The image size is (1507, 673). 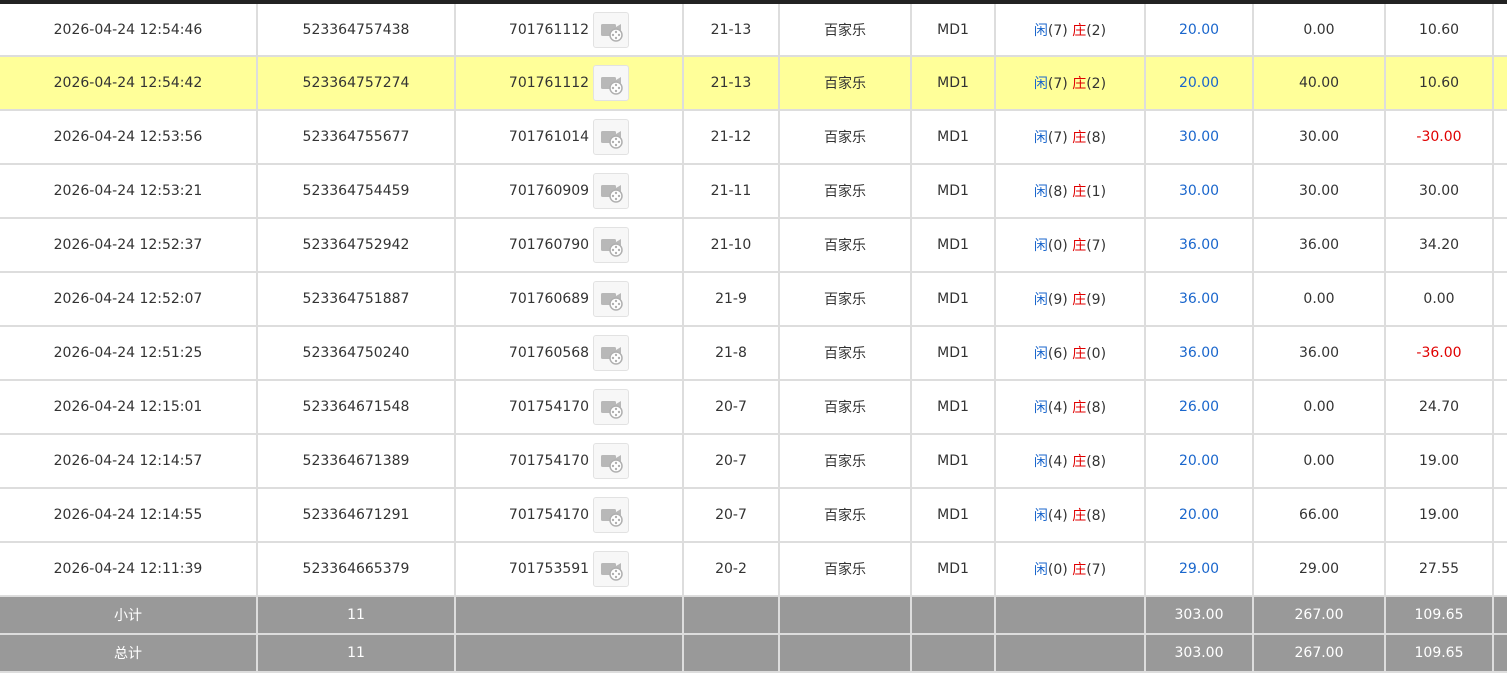 What do you see at coordinates (128, 353) in the screenshot?
I see `bet-time: 2026-04-24 12:51:25` at bounding box center [128, 353].